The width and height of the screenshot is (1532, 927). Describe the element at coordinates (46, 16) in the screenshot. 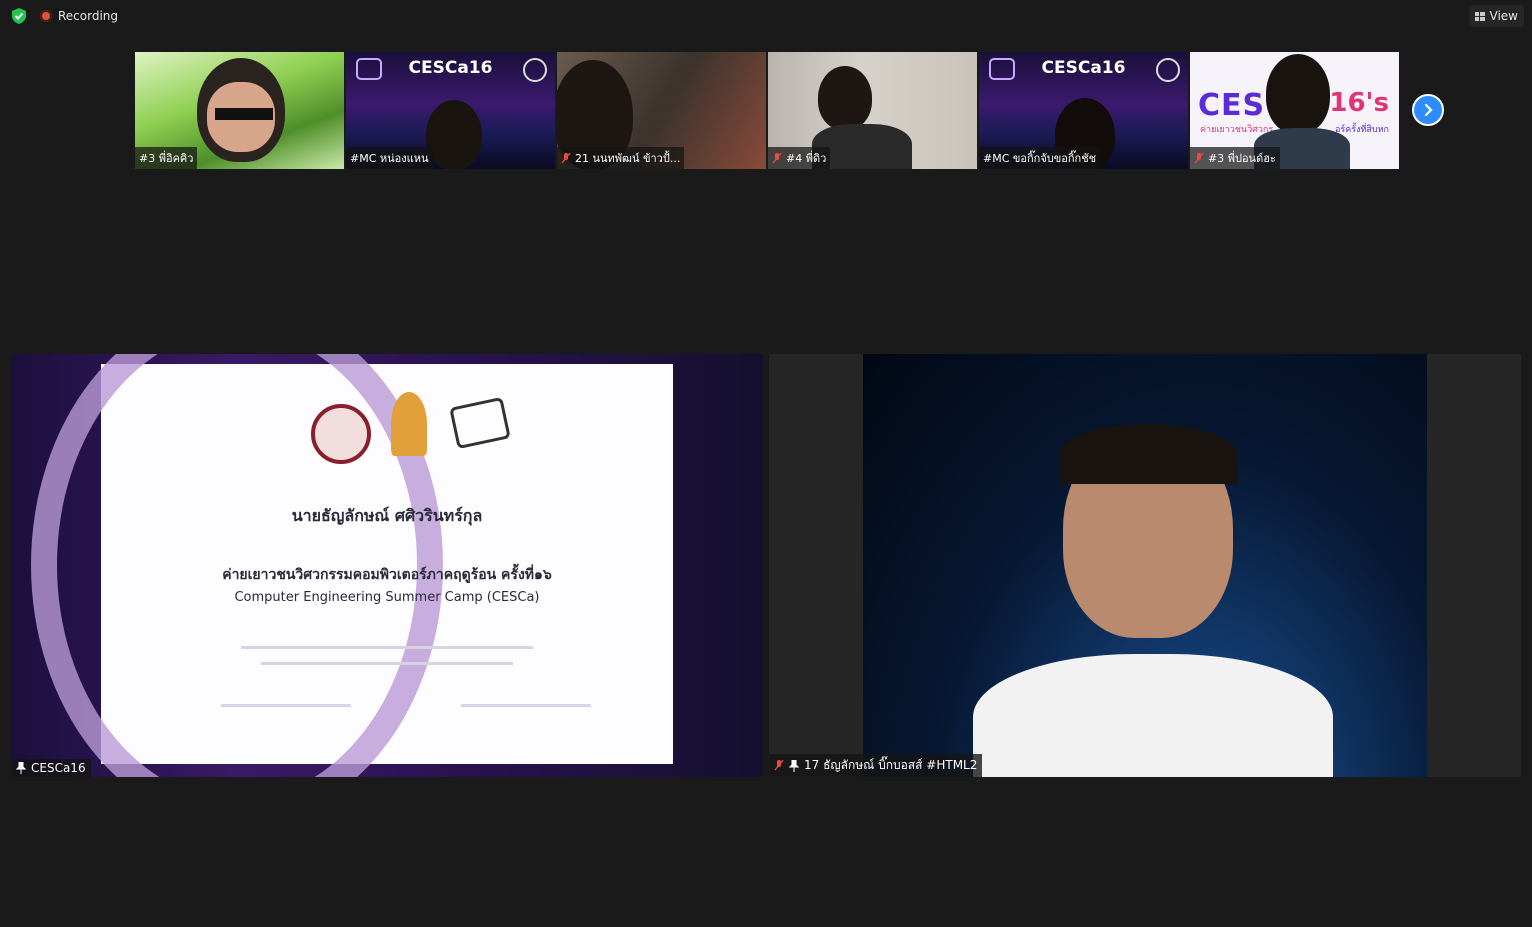

I see `record-icon` at that location.